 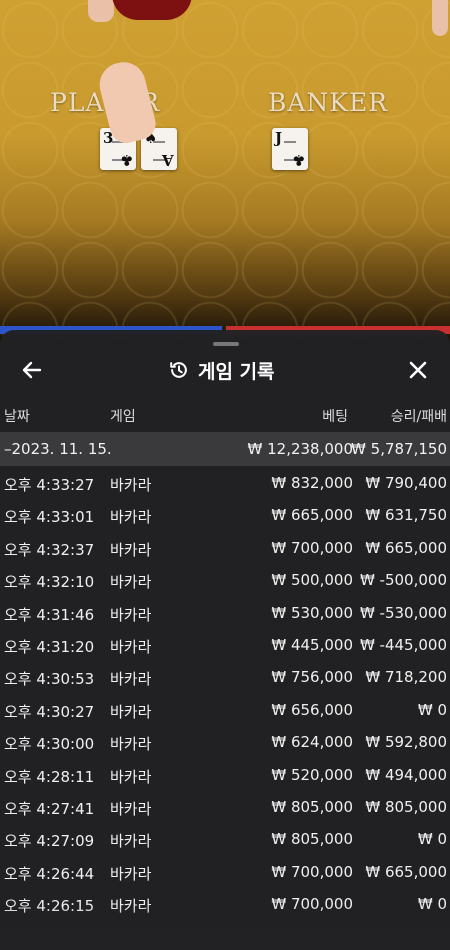 What do you see at coordinates (406, 774) in the screenshot?
I see `row-win-loss: ₩ 494,000` at bounding box center [406, 774].